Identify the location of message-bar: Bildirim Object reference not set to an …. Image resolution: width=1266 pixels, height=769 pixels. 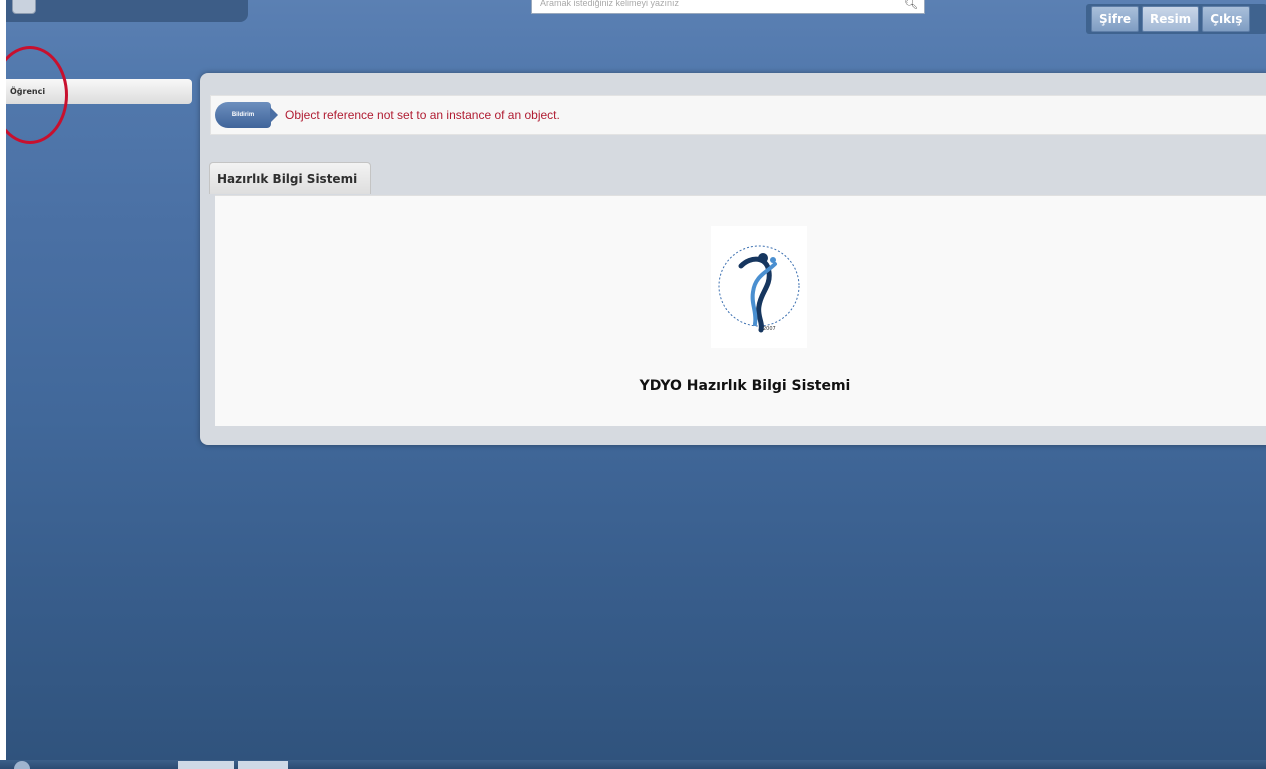
(738, 115).